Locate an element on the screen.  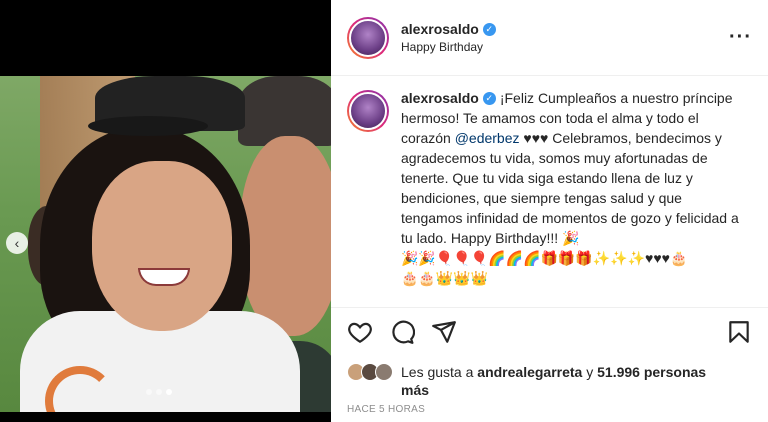
action-bar is located at coordinates (549, 332).